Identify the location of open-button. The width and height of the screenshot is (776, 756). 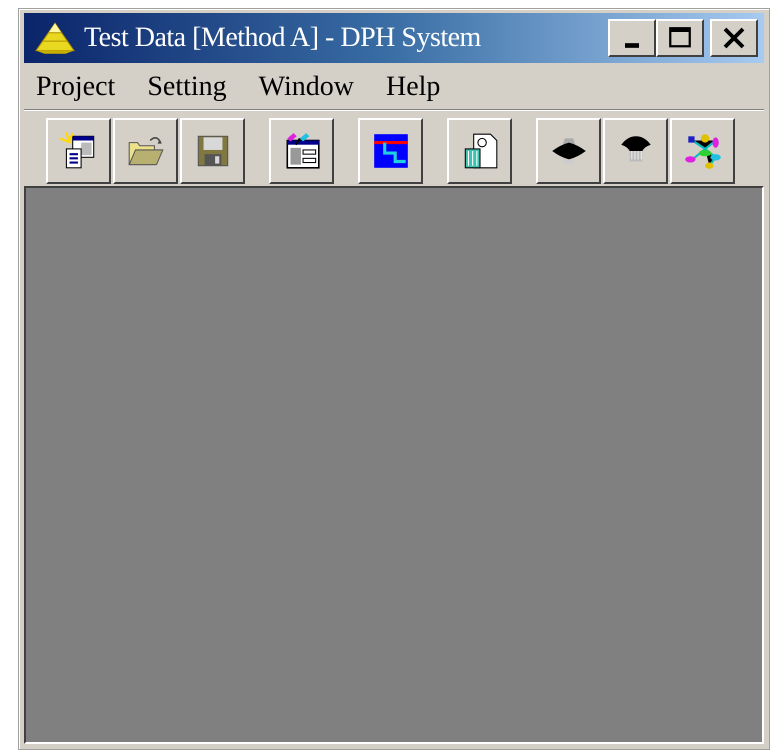
(145, 151).